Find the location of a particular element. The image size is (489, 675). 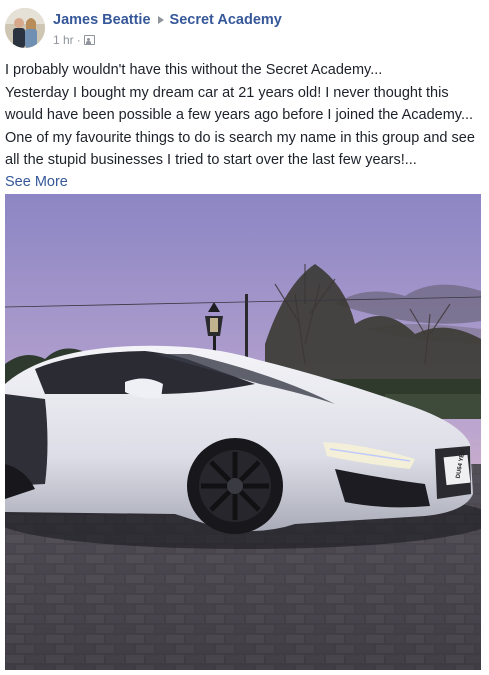

post-timestamp: 1 hr is located at coordinates (63, 40).